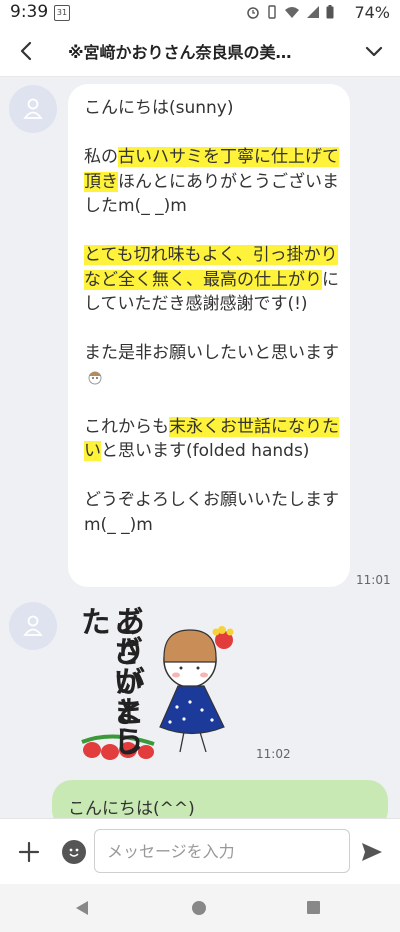  I want to click on back-arrow-icon, so click(26, 51).